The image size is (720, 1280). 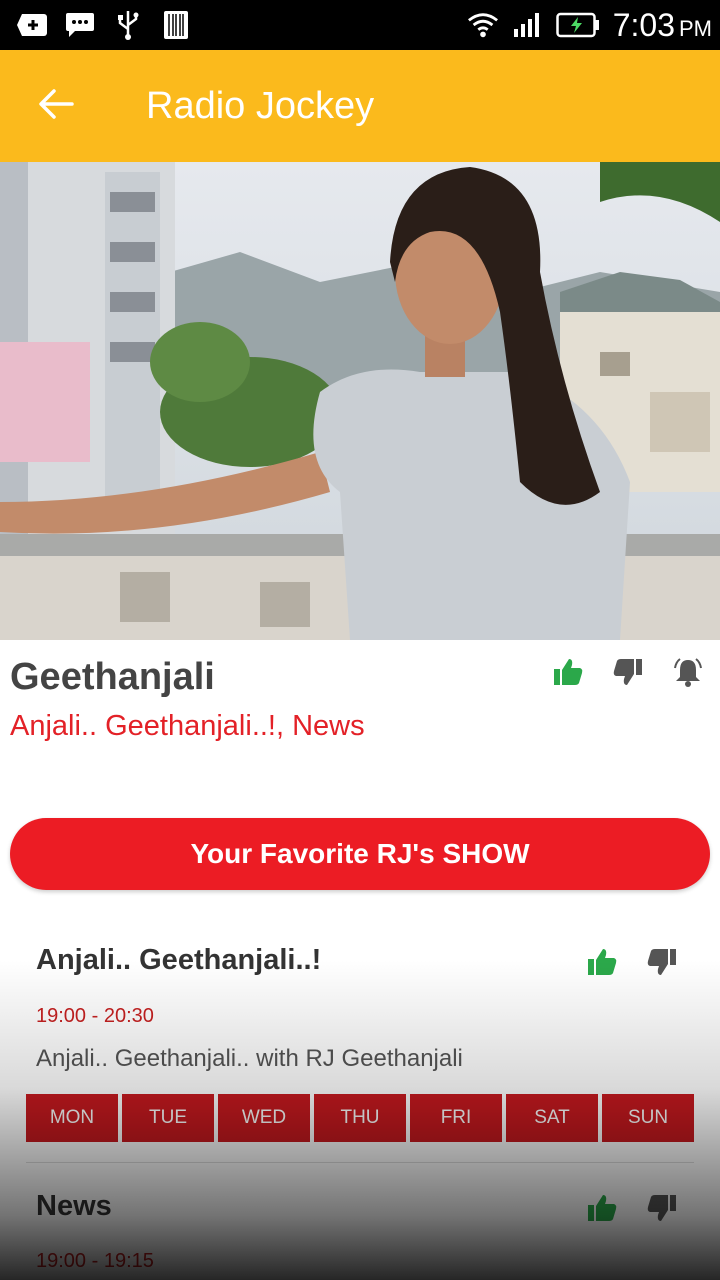 I want to click on day-mon: MON, so click(x=72, y=1118).